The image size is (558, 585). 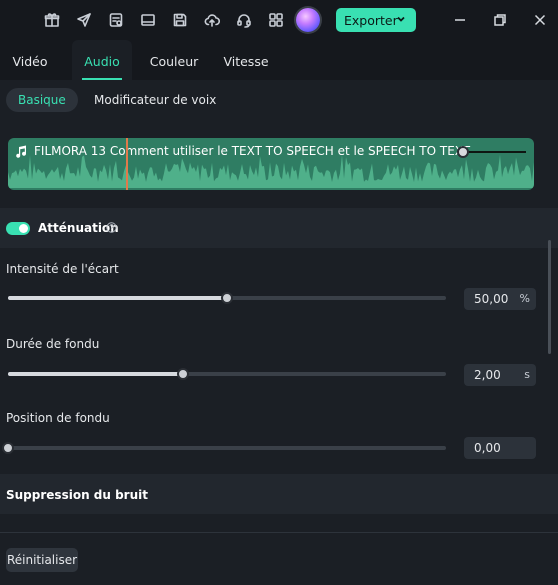 What do you see at coordinates (401, 19) in the screenshot?
I see `chevron-down-icon` at bounding box center [401, 19].